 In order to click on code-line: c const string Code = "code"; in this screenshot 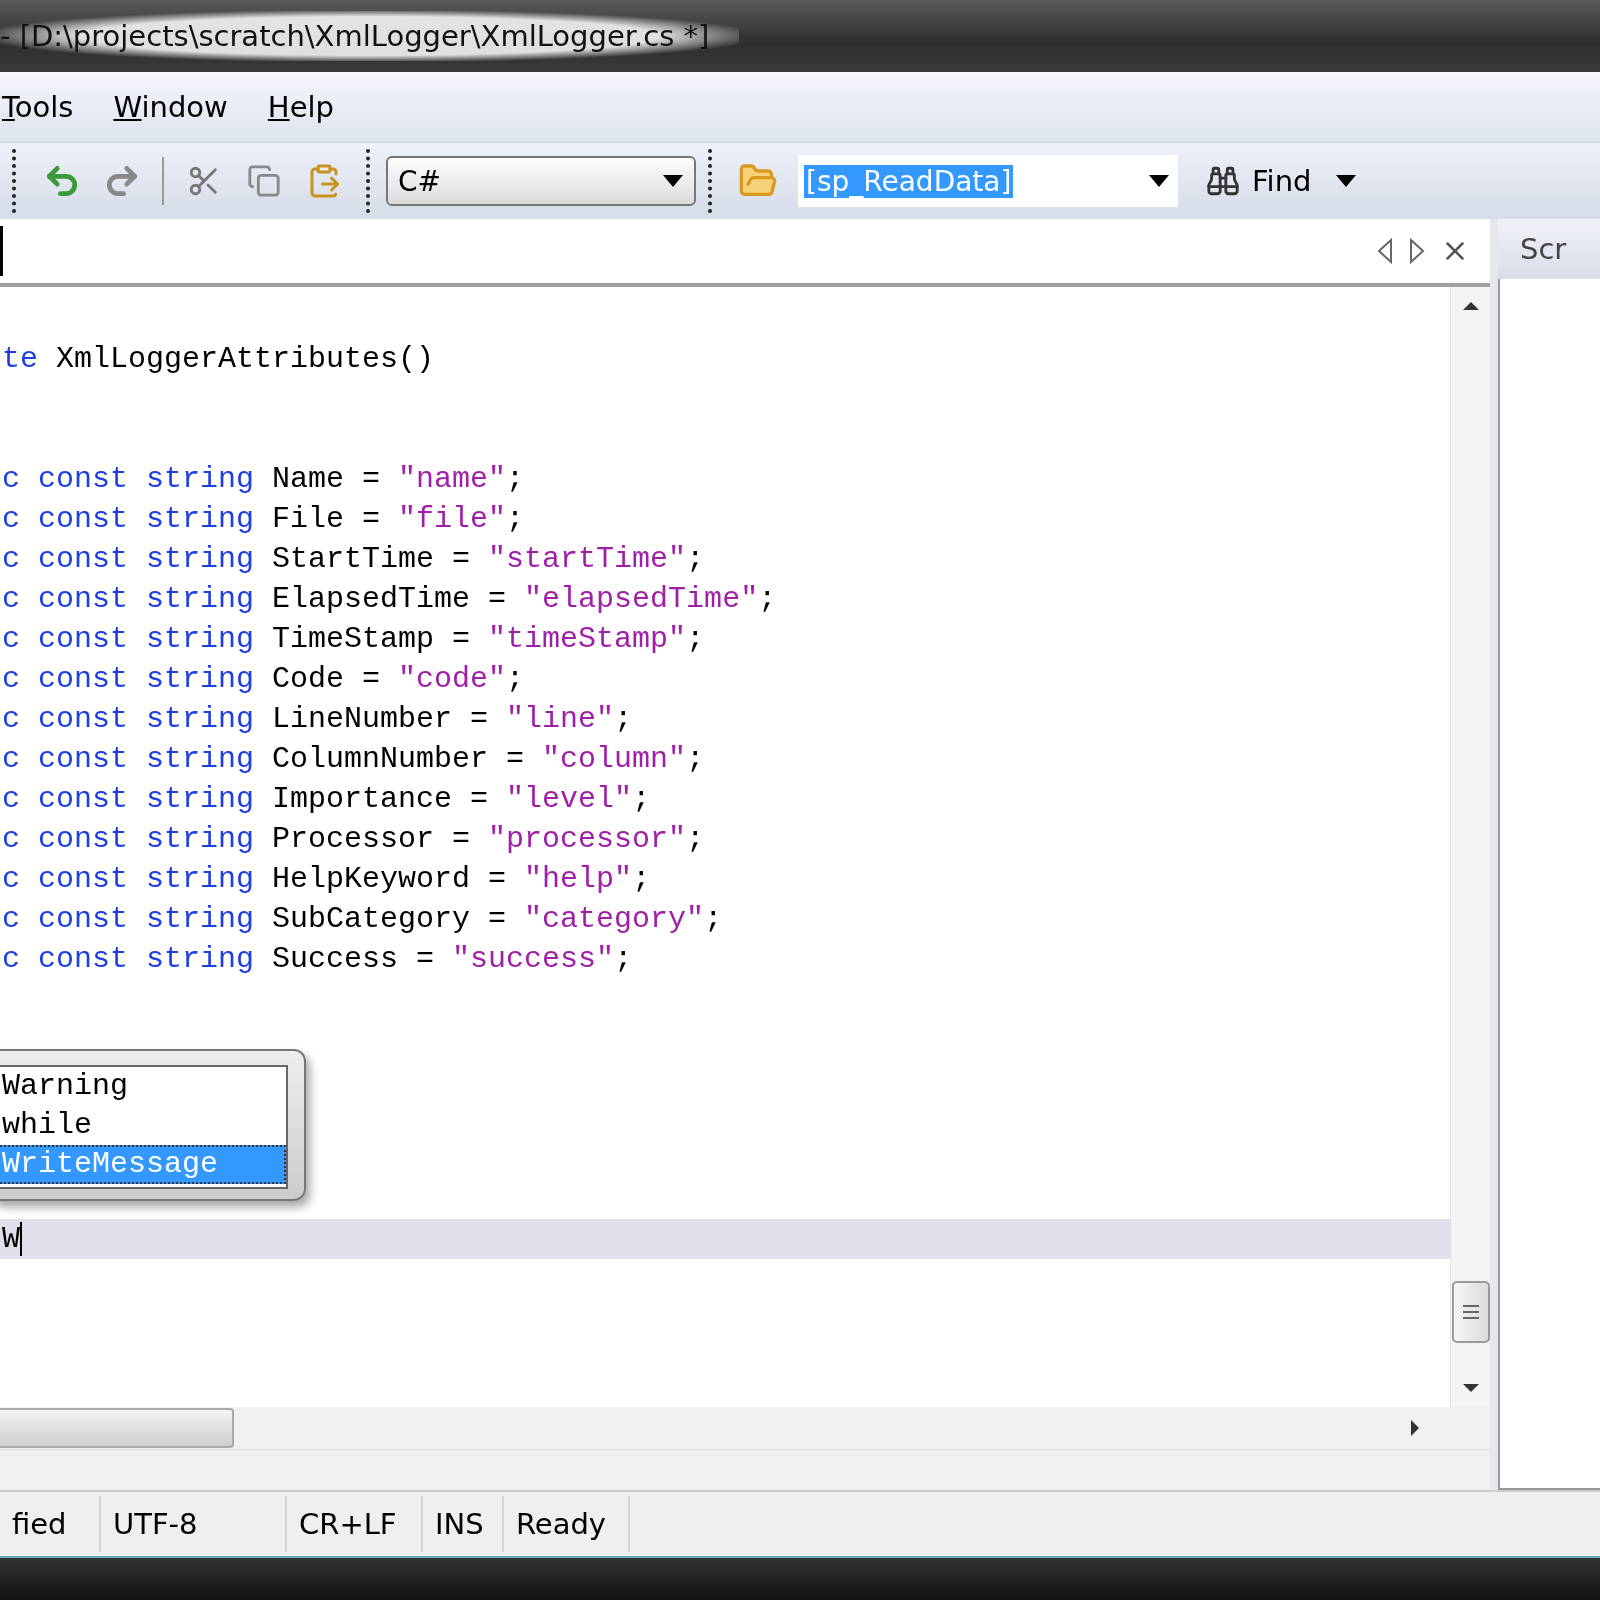, I will do `click(263, 679)`.